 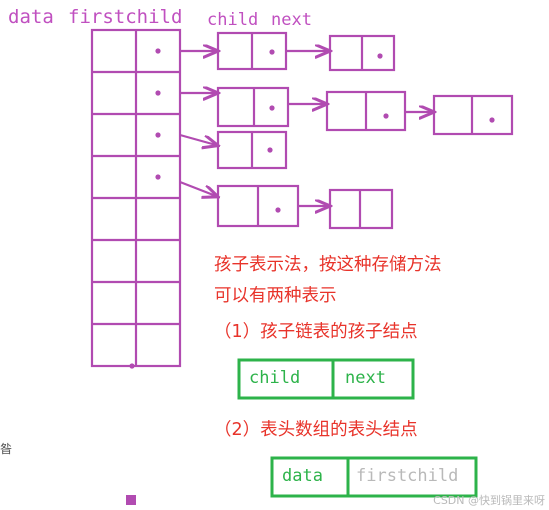 I want to click on header-node-left-label: data, so click(x=302, y=476).